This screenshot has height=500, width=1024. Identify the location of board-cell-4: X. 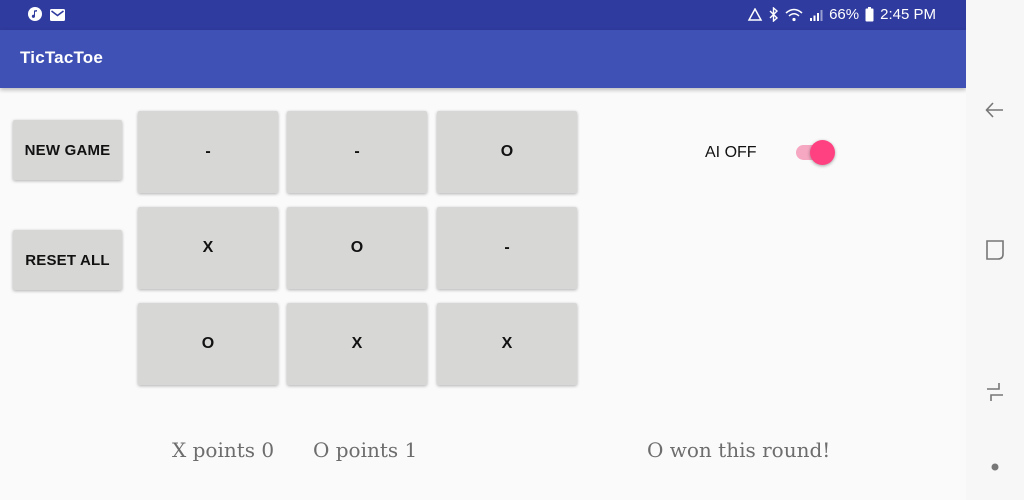
(208, 248).